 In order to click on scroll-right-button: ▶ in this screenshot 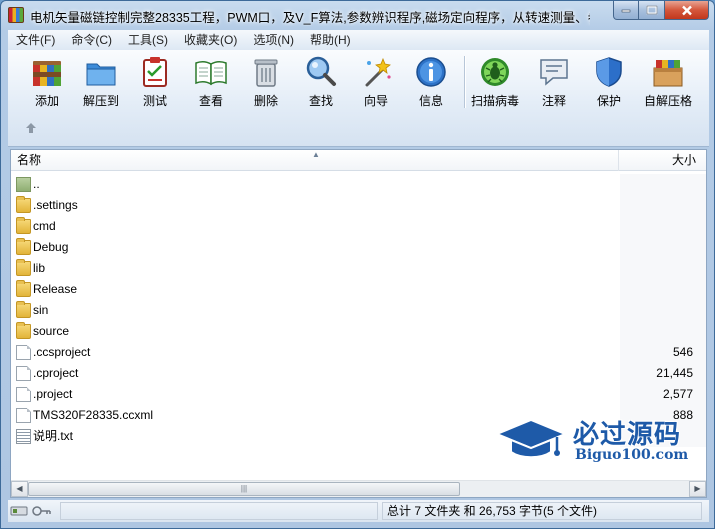, I will do `click(697, 489)`.